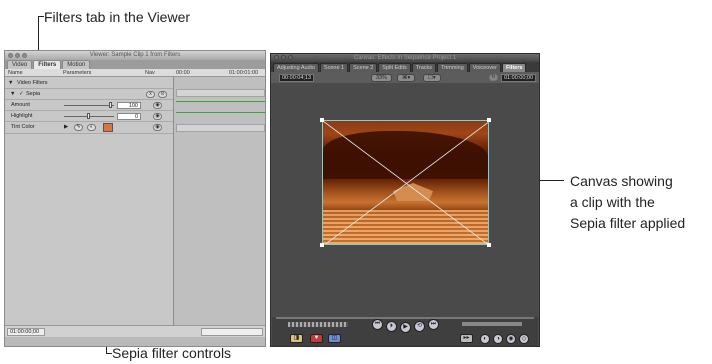 The width and height of the screenshot is (712, 364). Describe the element at coordinates (20, 105) in the screenshot. I see `param-amount-label: Amount` at that location.